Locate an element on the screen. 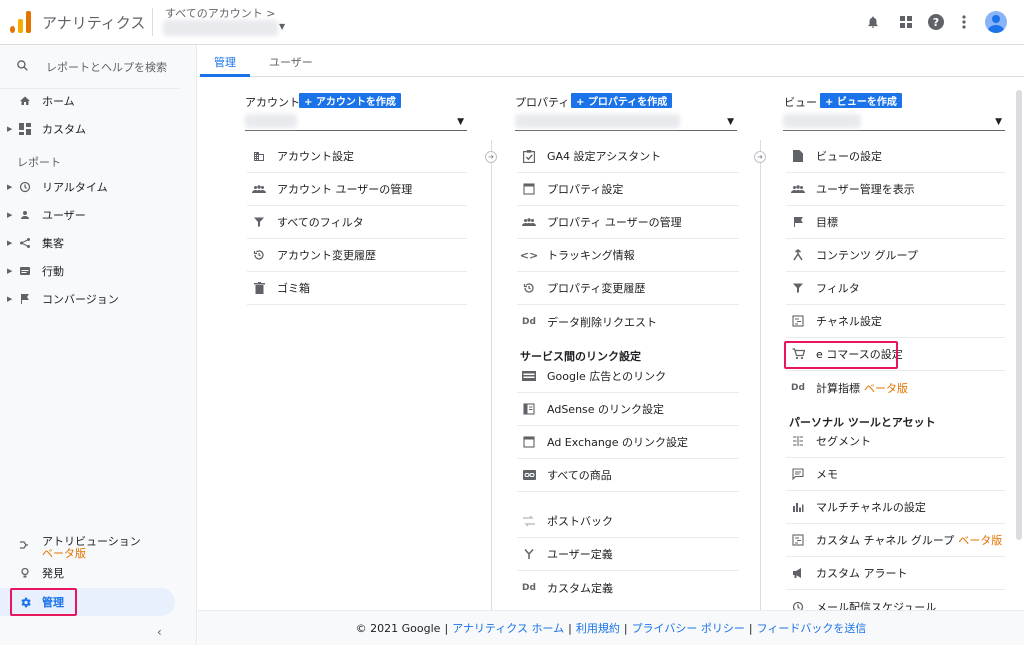  all-filters-item: すべてのフィルタ is located at coordinates (357, 222).